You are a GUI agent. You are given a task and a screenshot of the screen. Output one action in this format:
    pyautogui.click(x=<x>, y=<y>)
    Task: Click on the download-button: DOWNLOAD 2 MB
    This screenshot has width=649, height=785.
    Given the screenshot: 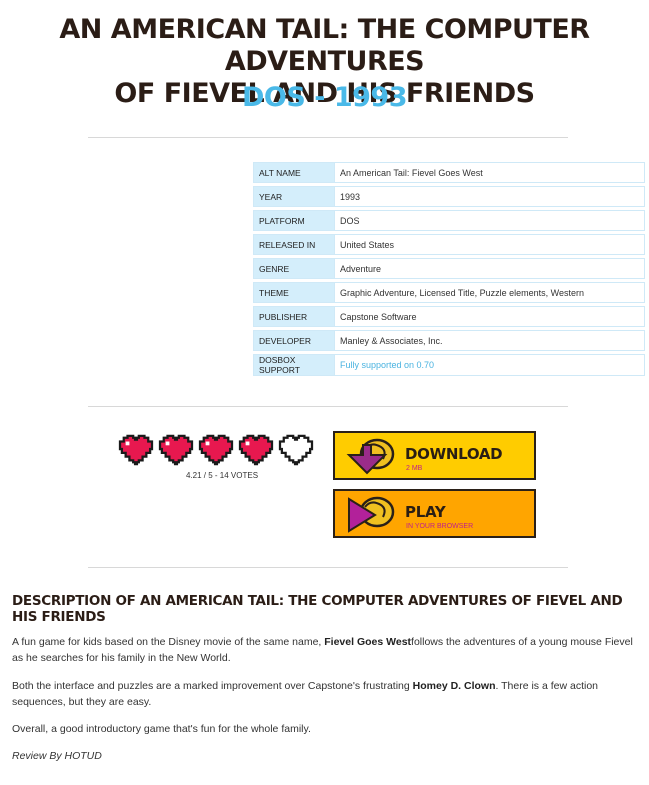 What is the action you would take?
    pyautogui.click(x=434, y=455)
    